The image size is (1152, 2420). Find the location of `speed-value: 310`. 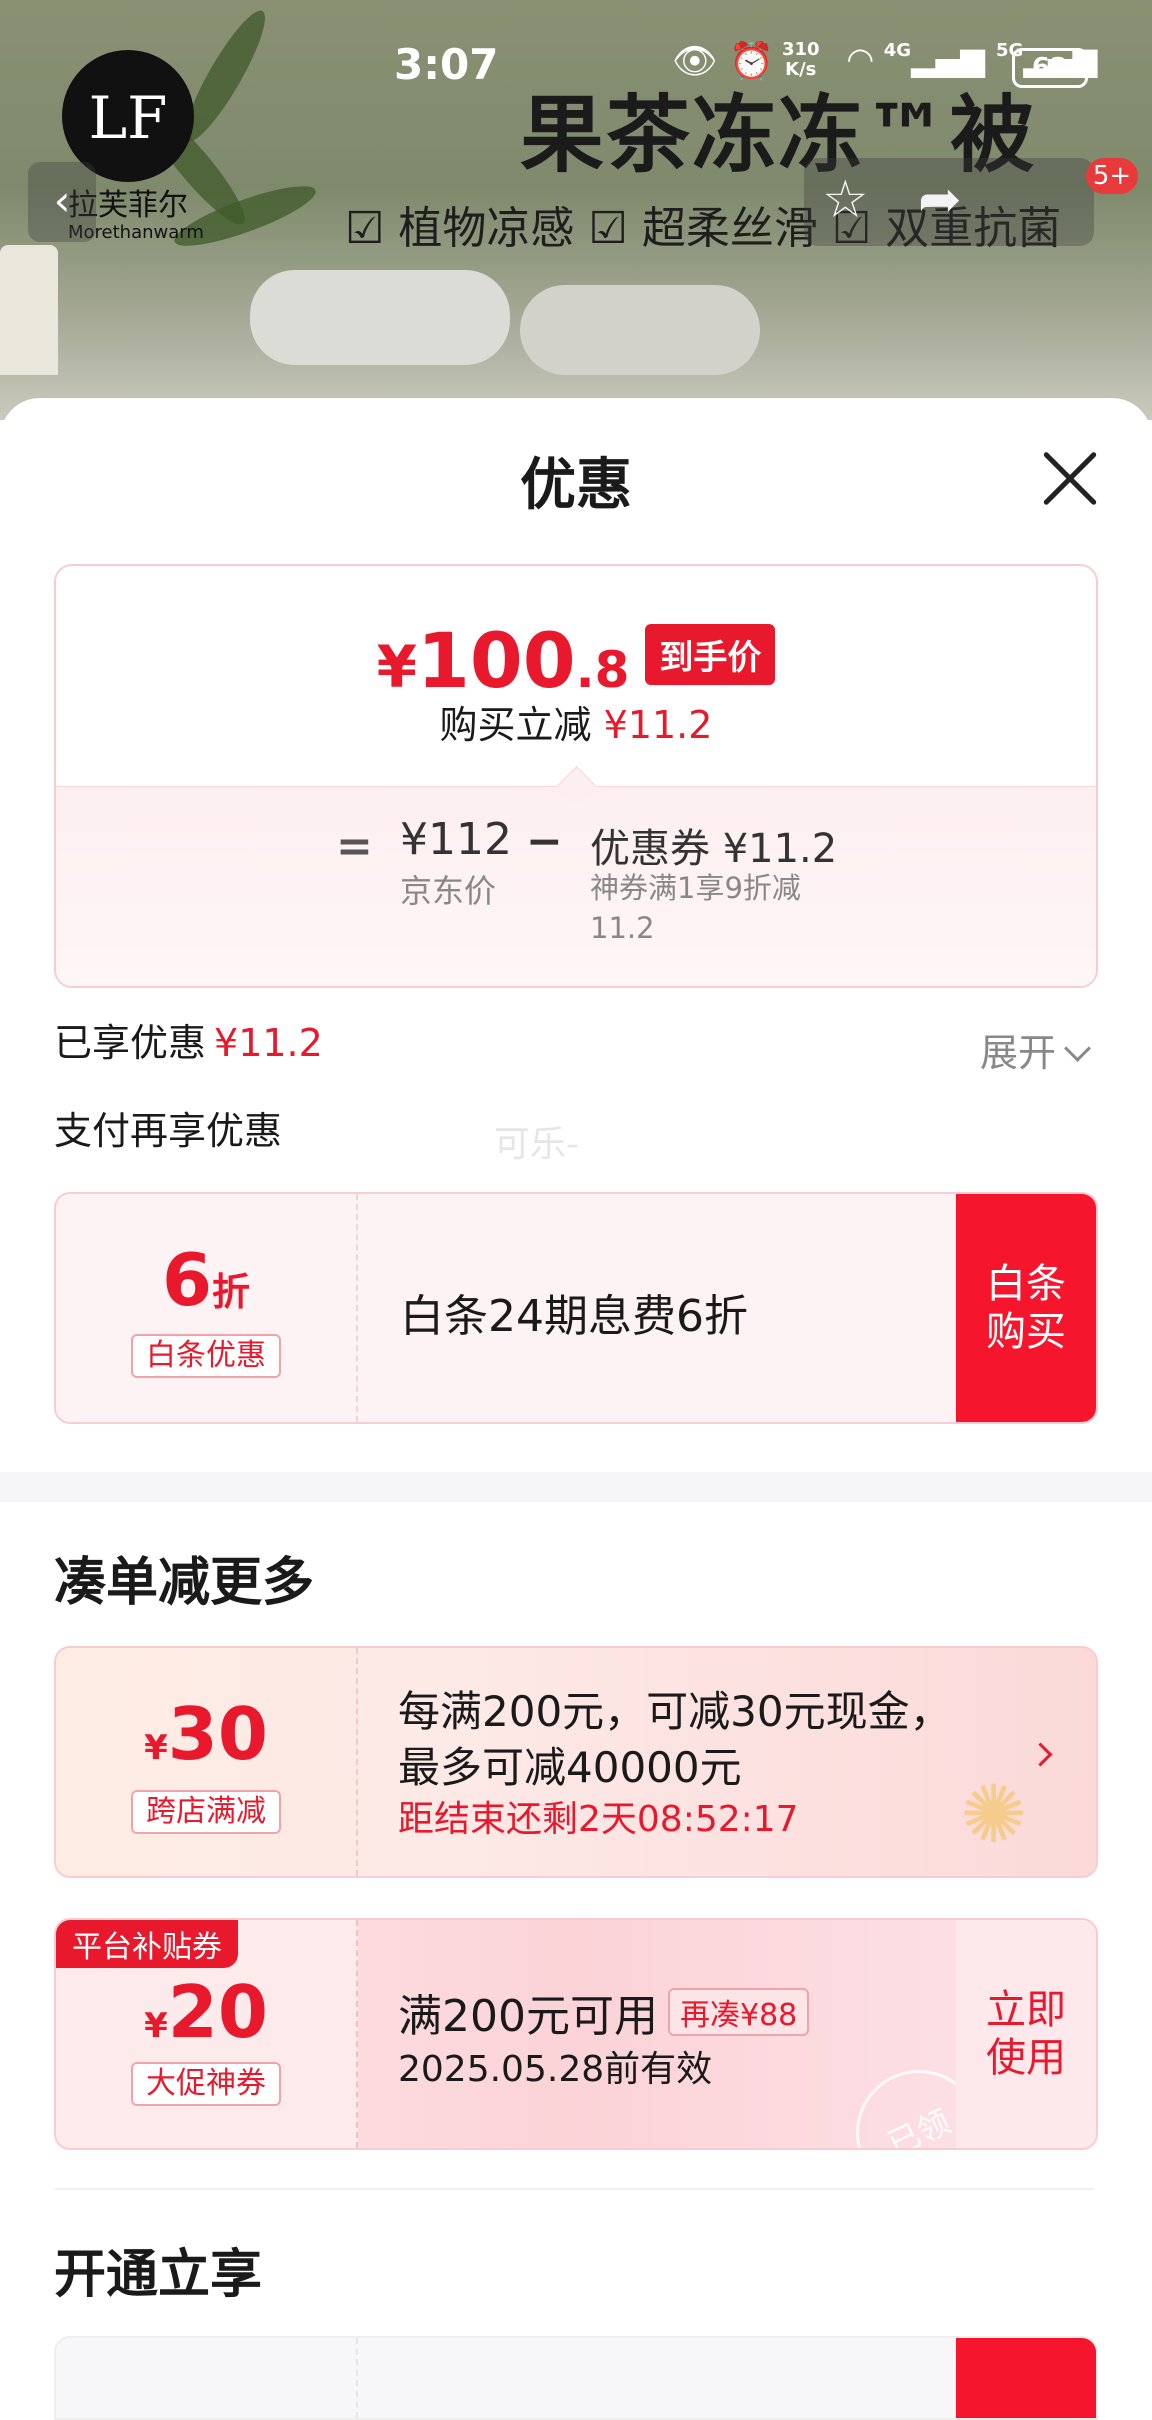

speed-value: 310 is located at coordinates (801, 49).